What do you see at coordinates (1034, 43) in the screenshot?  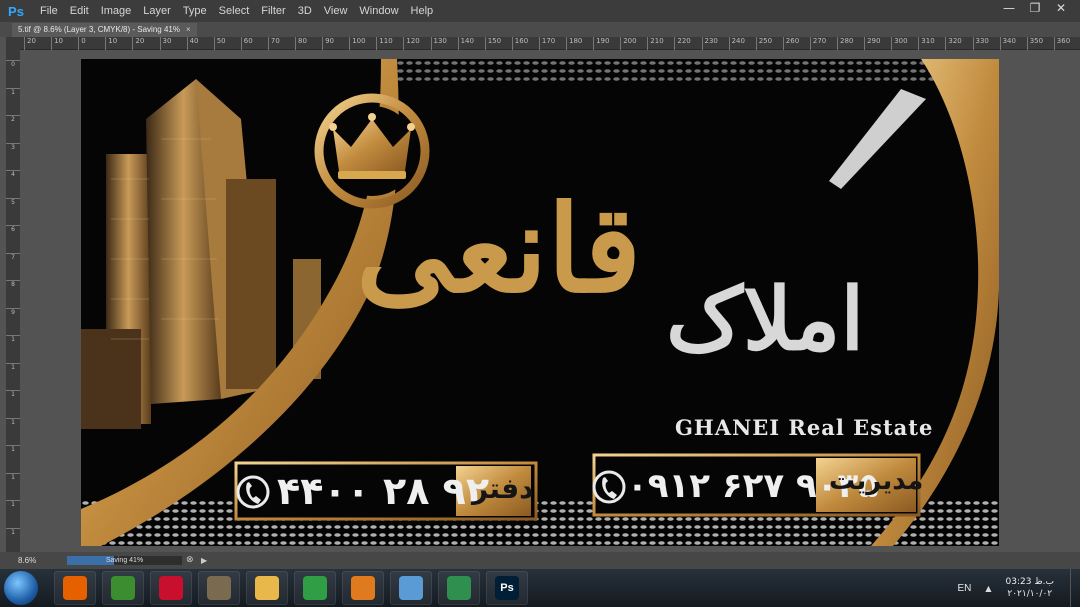 I see `ruler-tick-label: 350` at bounding box center [1034, 43].